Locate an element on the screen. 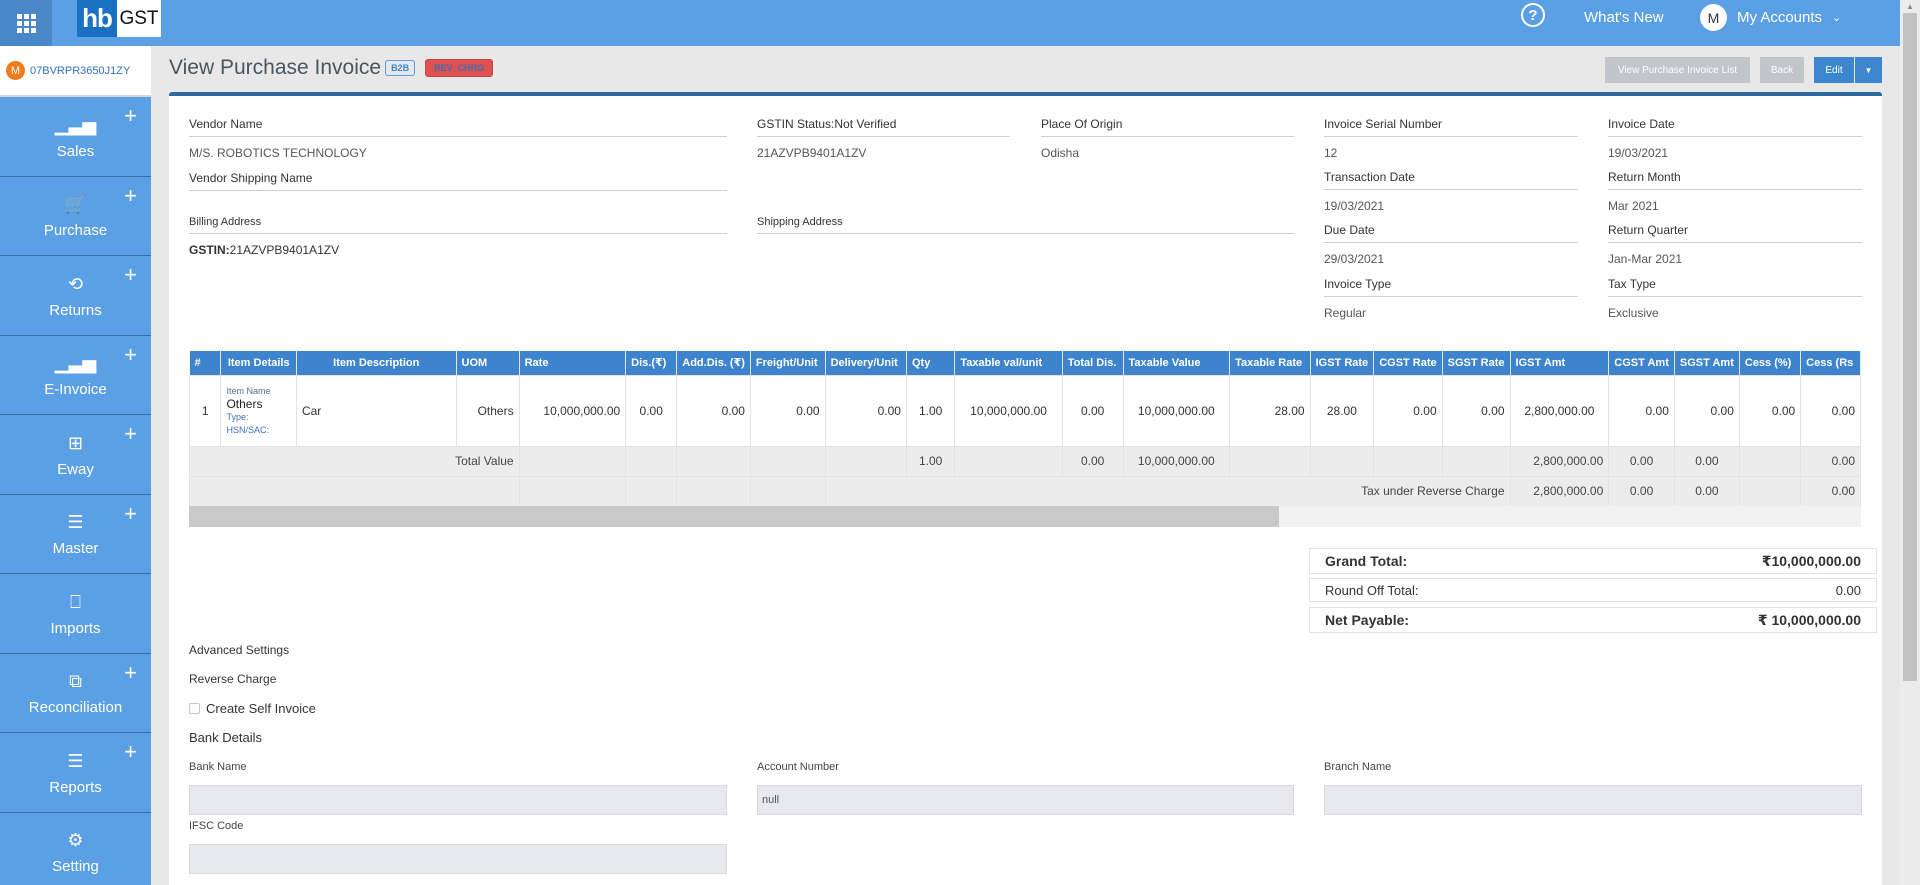  branch-name-label: Branch Name is located at coordinates (1358, 767).